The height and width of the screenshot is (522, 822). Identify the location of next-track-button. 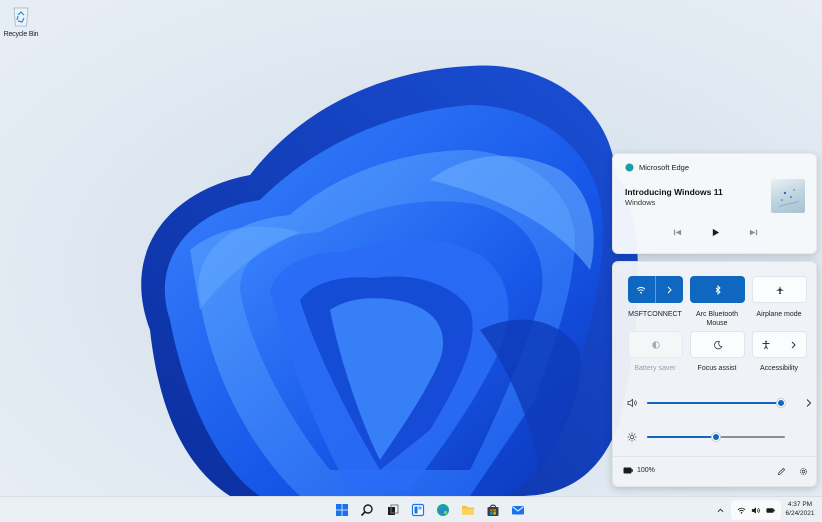
(753, 232).